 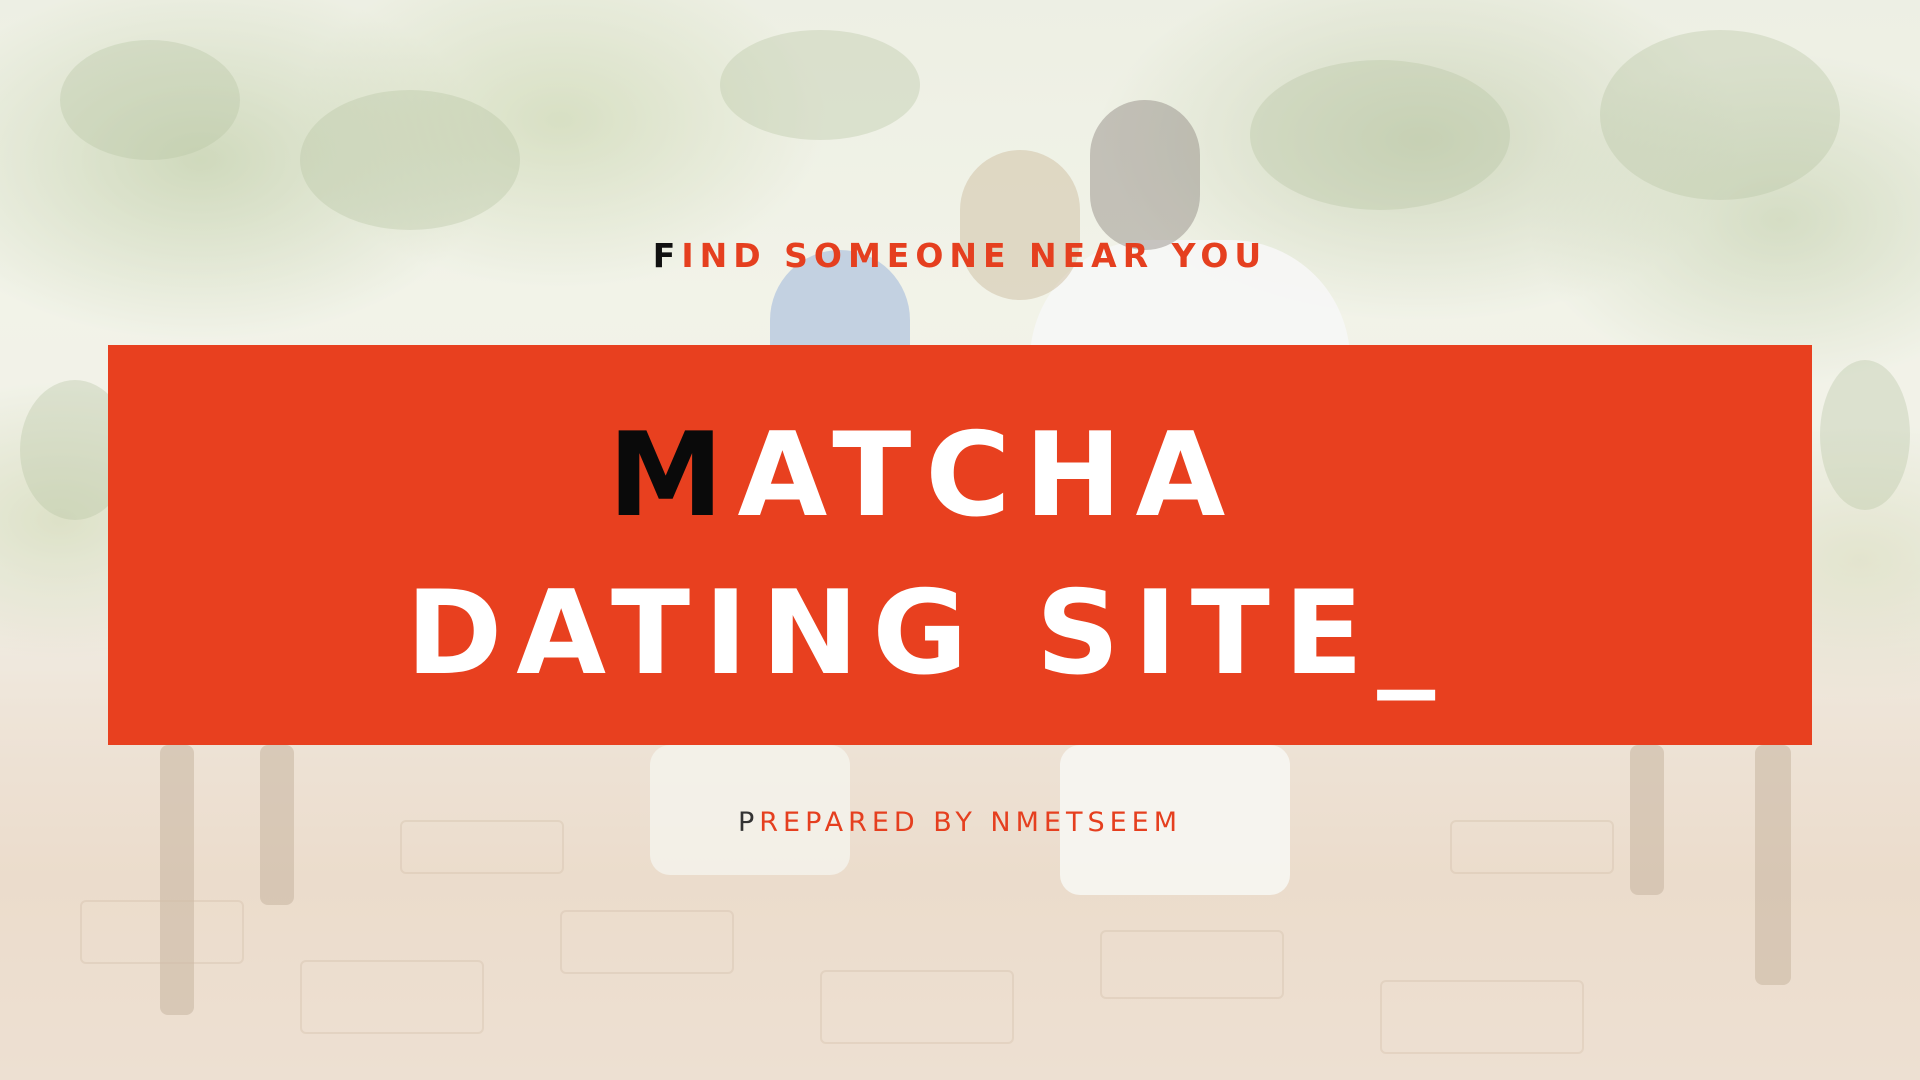 I want to click on title-line-2: DATING SITE_, so click(x=928, y=633).